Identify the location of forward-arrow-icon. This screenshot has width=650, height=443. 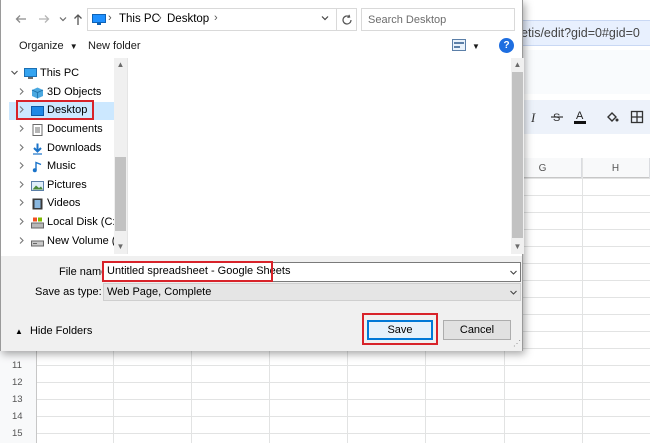
(44, 19).